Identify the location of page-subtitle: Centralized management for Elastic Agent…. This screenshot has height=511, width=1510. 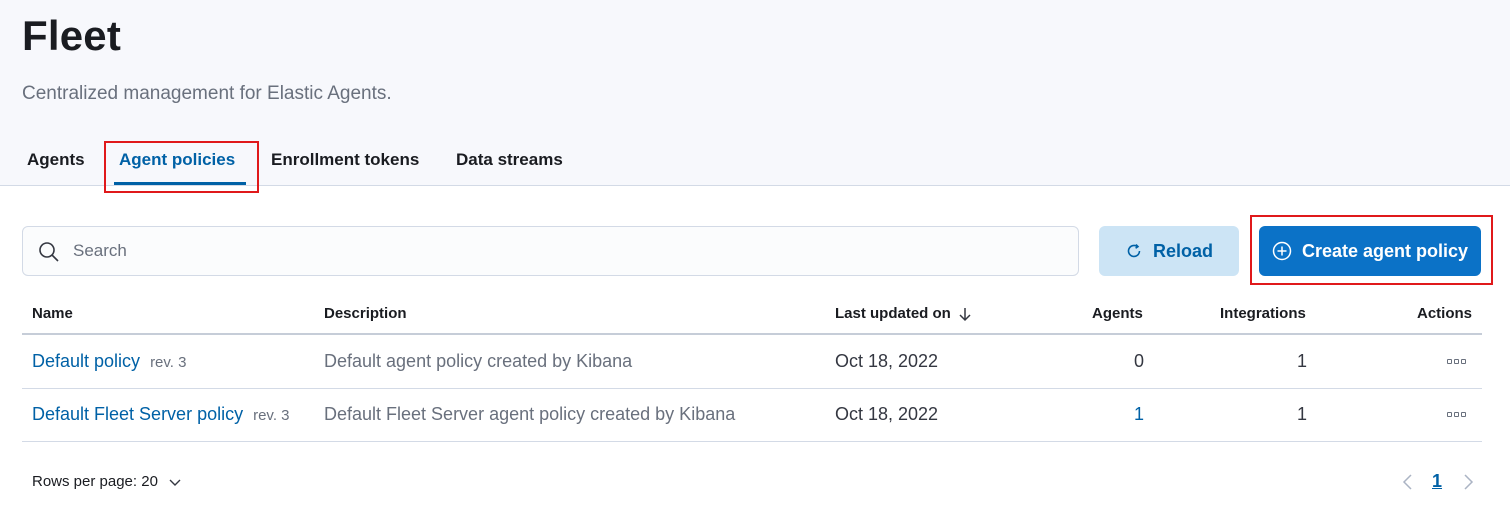
(207, 93).